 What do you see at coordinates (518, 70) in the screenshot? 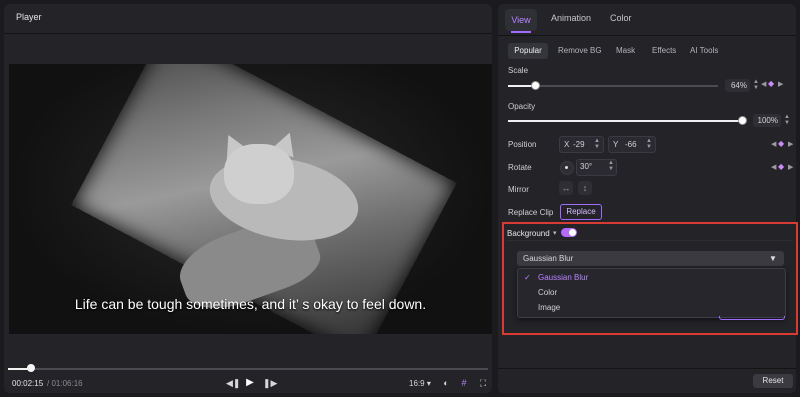
I see `scale-label: Scale` at bounding box center [518, 70].